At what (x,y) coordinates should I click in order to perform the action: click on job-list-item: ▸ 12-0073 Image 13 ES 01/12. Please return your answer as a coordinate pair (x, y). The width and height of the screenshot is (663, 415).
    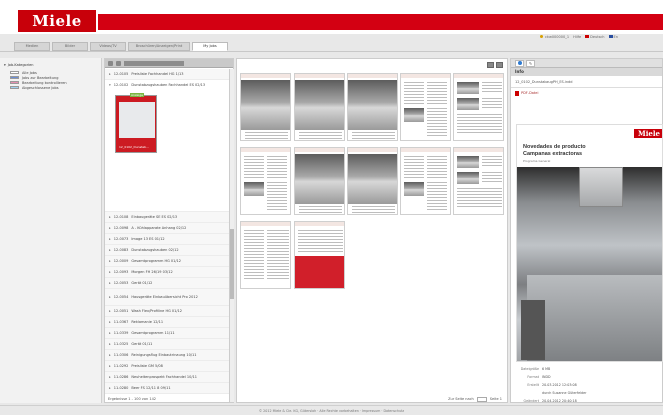
    Looking at the image, I should click on (167, 239).